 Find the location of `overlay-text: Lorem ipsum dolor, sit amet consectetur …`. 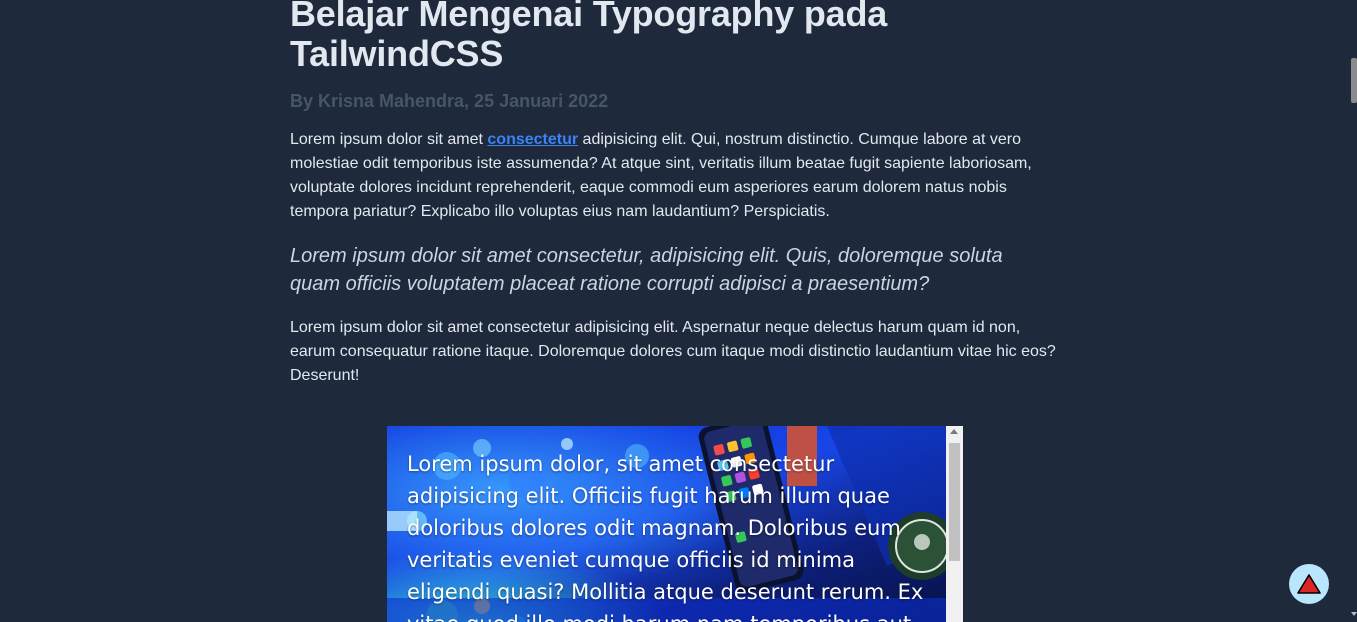

overlay-text: Lorem ipsum dolor, sit amet consectetur … is located at coordinates (665, 537).